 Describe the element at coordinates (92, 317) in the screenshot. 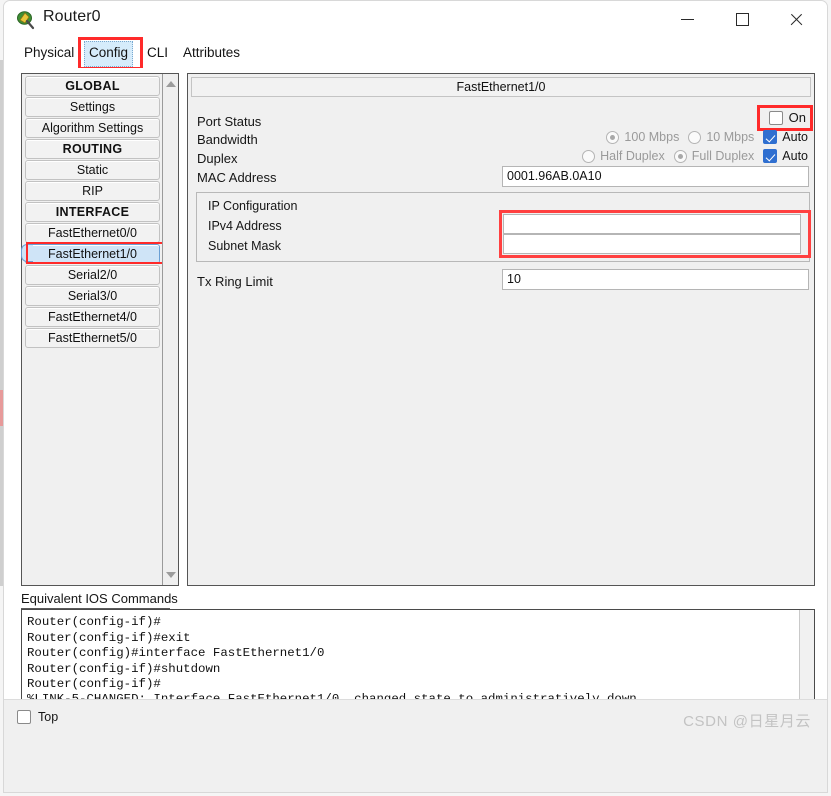

I see `sidebar-item-fastethernet4-0: FastEthernet4/0` at that location.